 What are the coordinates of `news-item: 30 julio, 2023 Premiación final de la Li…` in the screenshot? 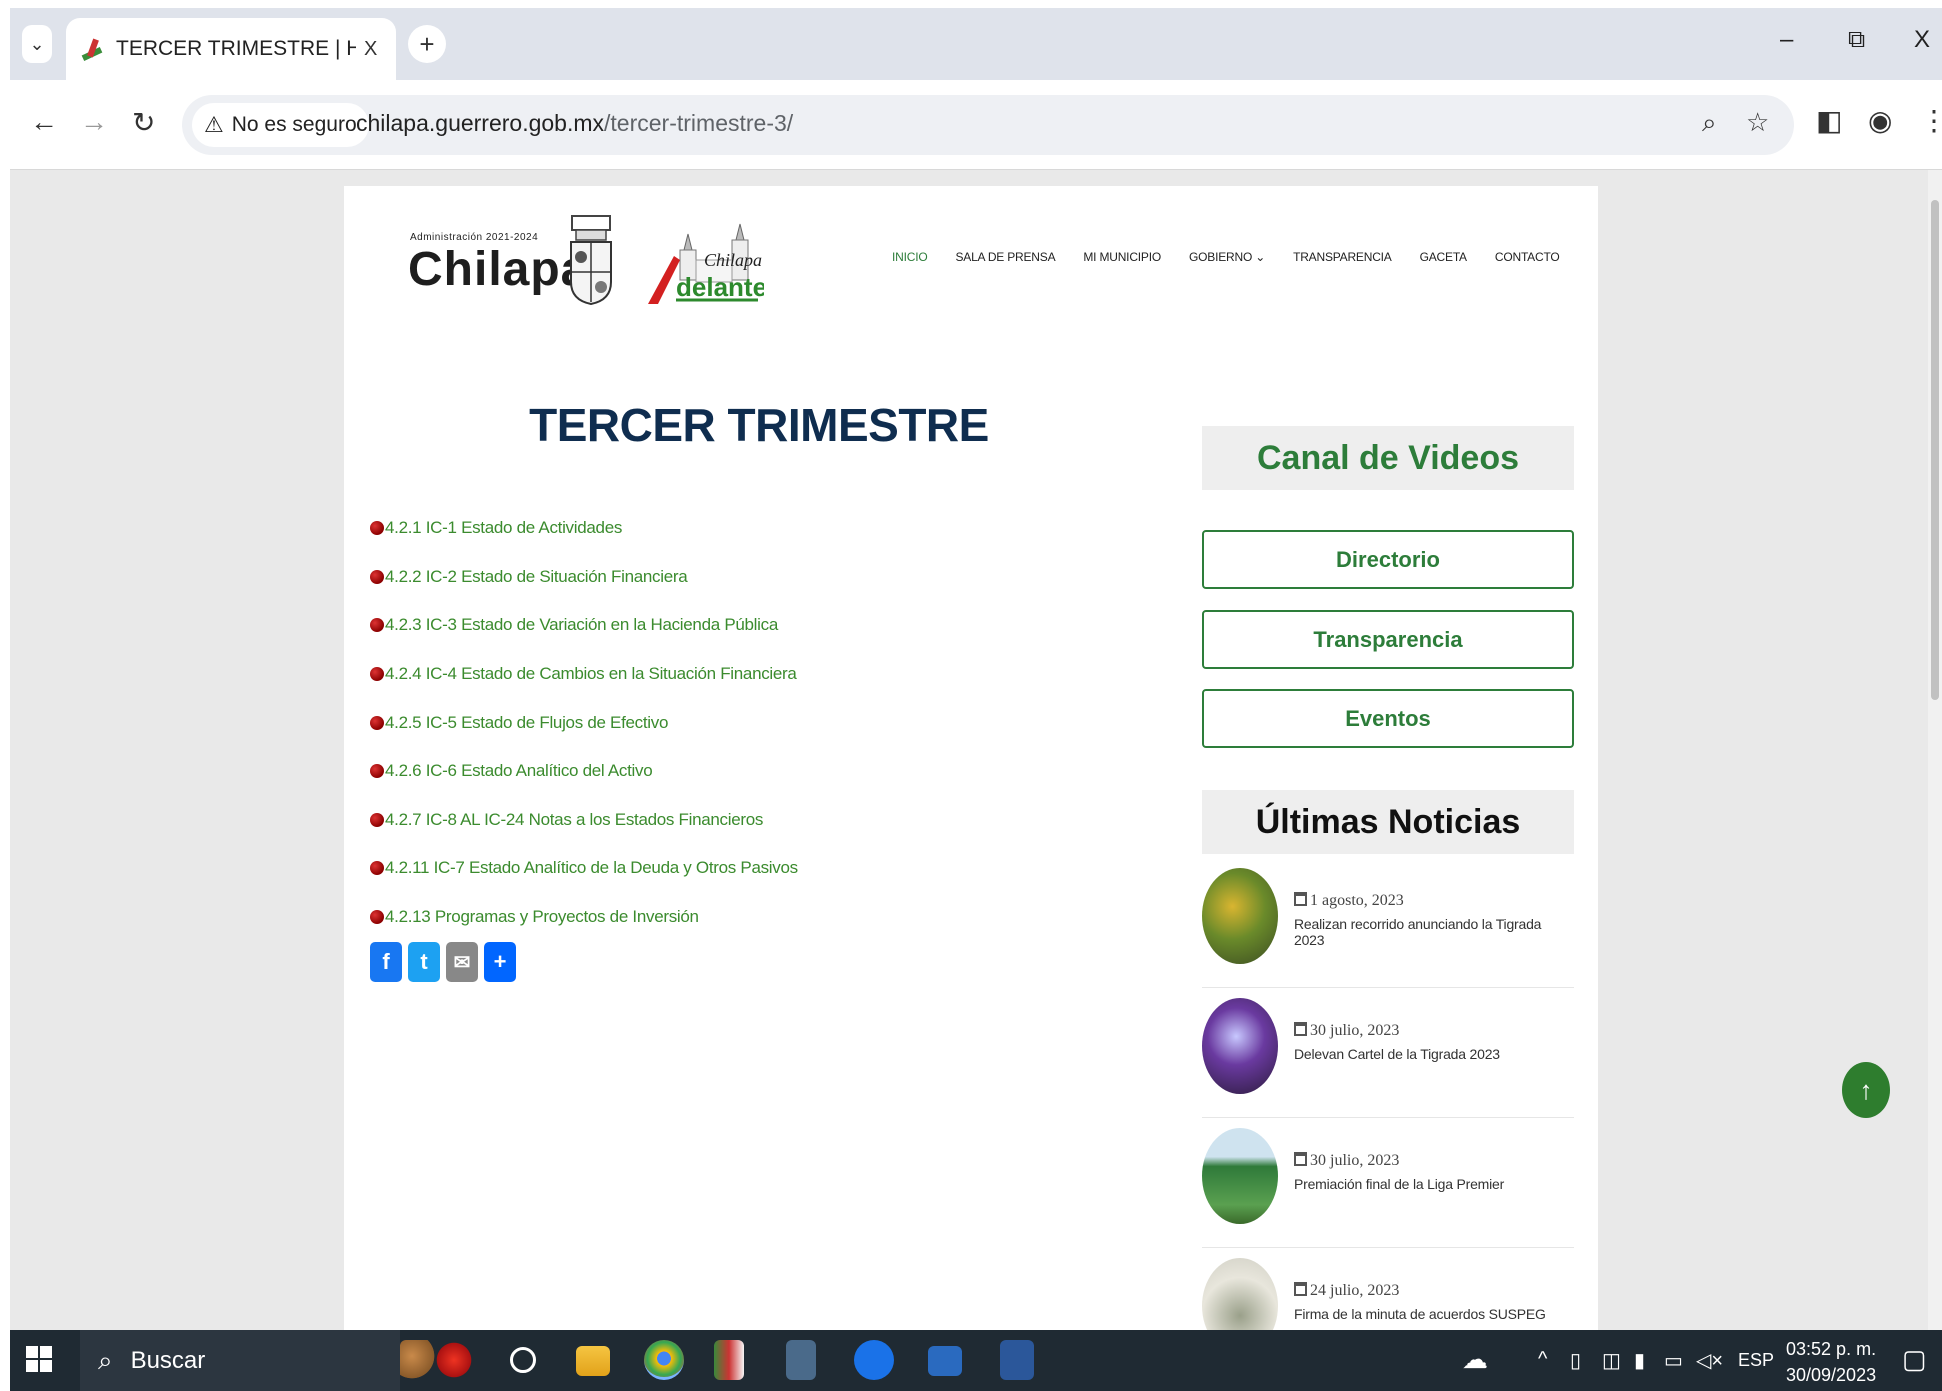 It's located at (1388, 1183).